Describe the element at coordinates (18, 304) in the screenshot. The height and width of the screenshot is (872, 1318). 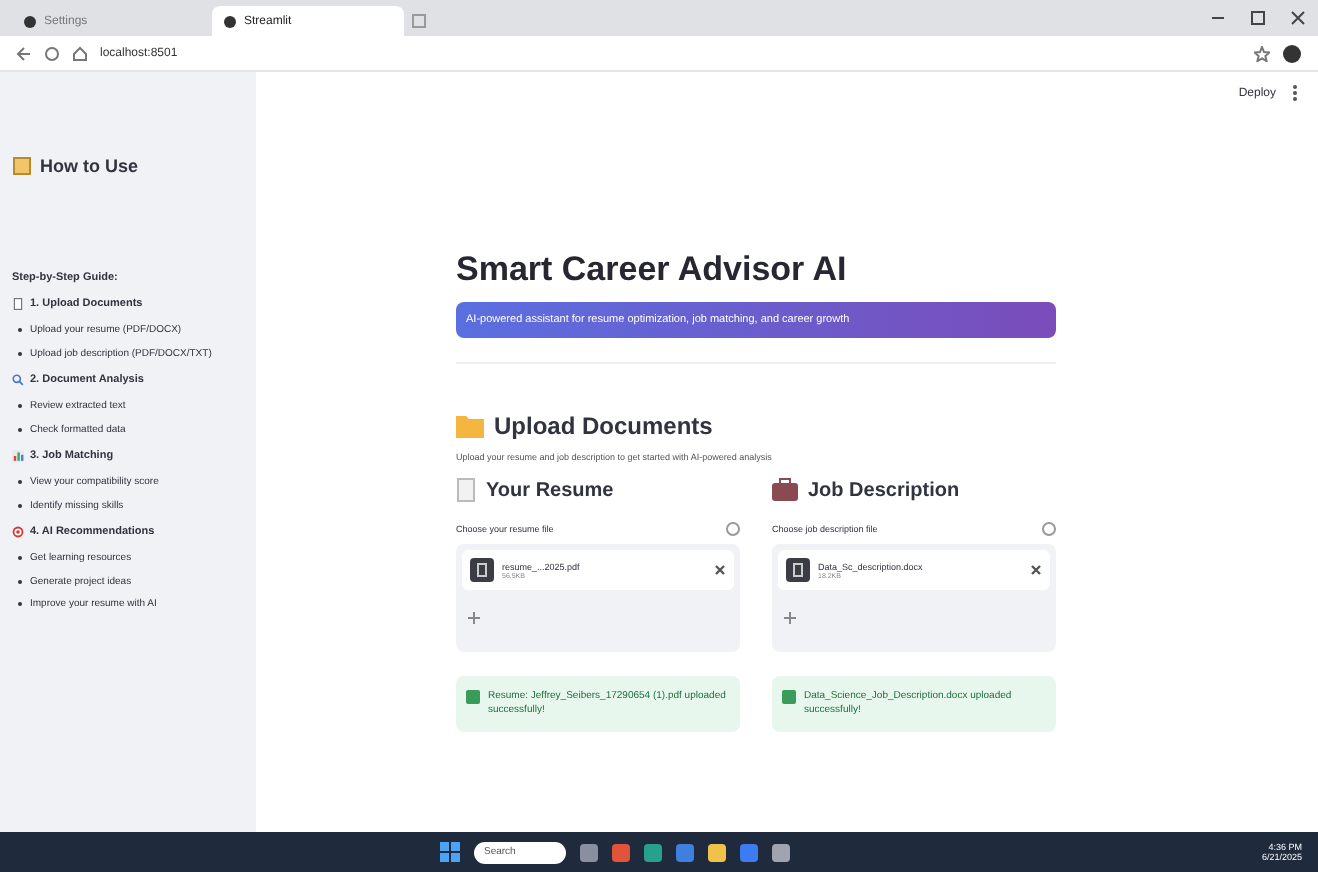
I see `document-icon` at that location.